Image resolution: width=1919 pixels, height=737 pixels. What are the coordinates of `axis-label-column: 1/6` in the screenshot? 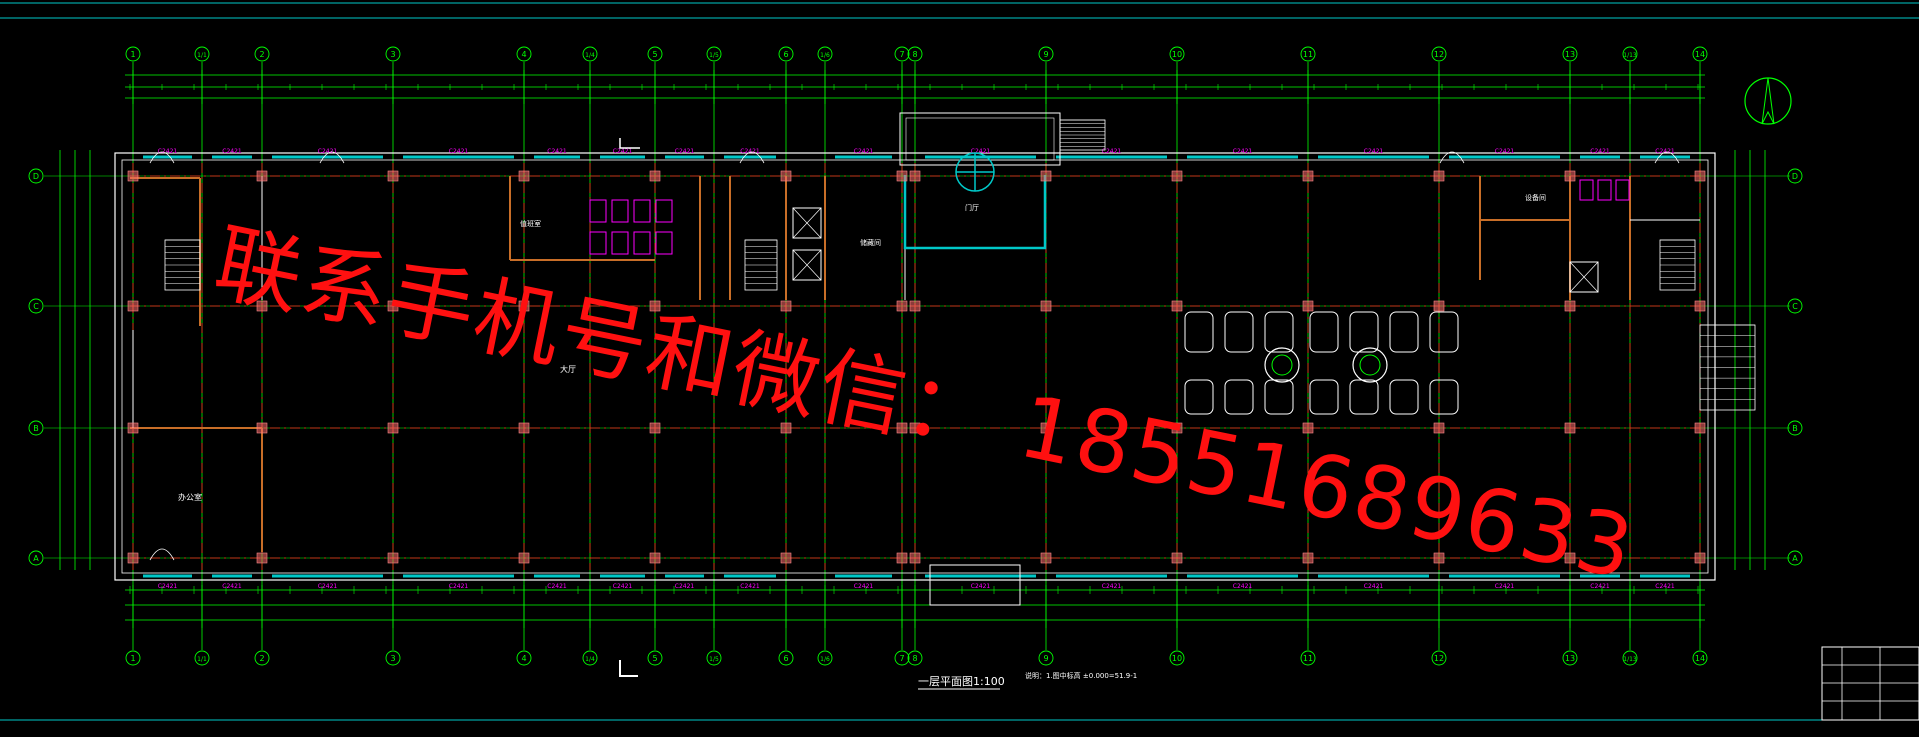 It's located at (825, 55).